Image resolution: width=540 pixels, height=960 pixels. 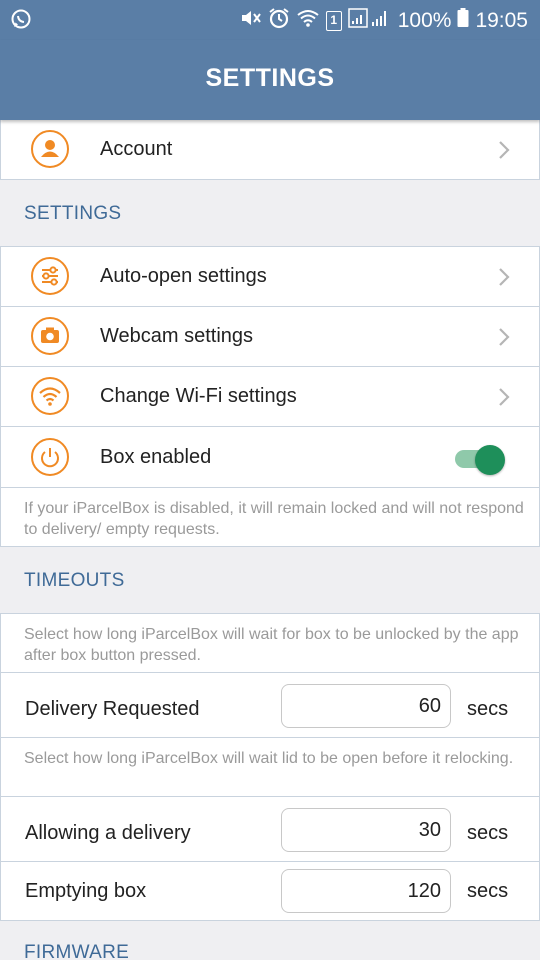 What do you see at coordinates (490, 460) in the screenshot?
I see `toggle-knob` at bounding box center [490, 460].